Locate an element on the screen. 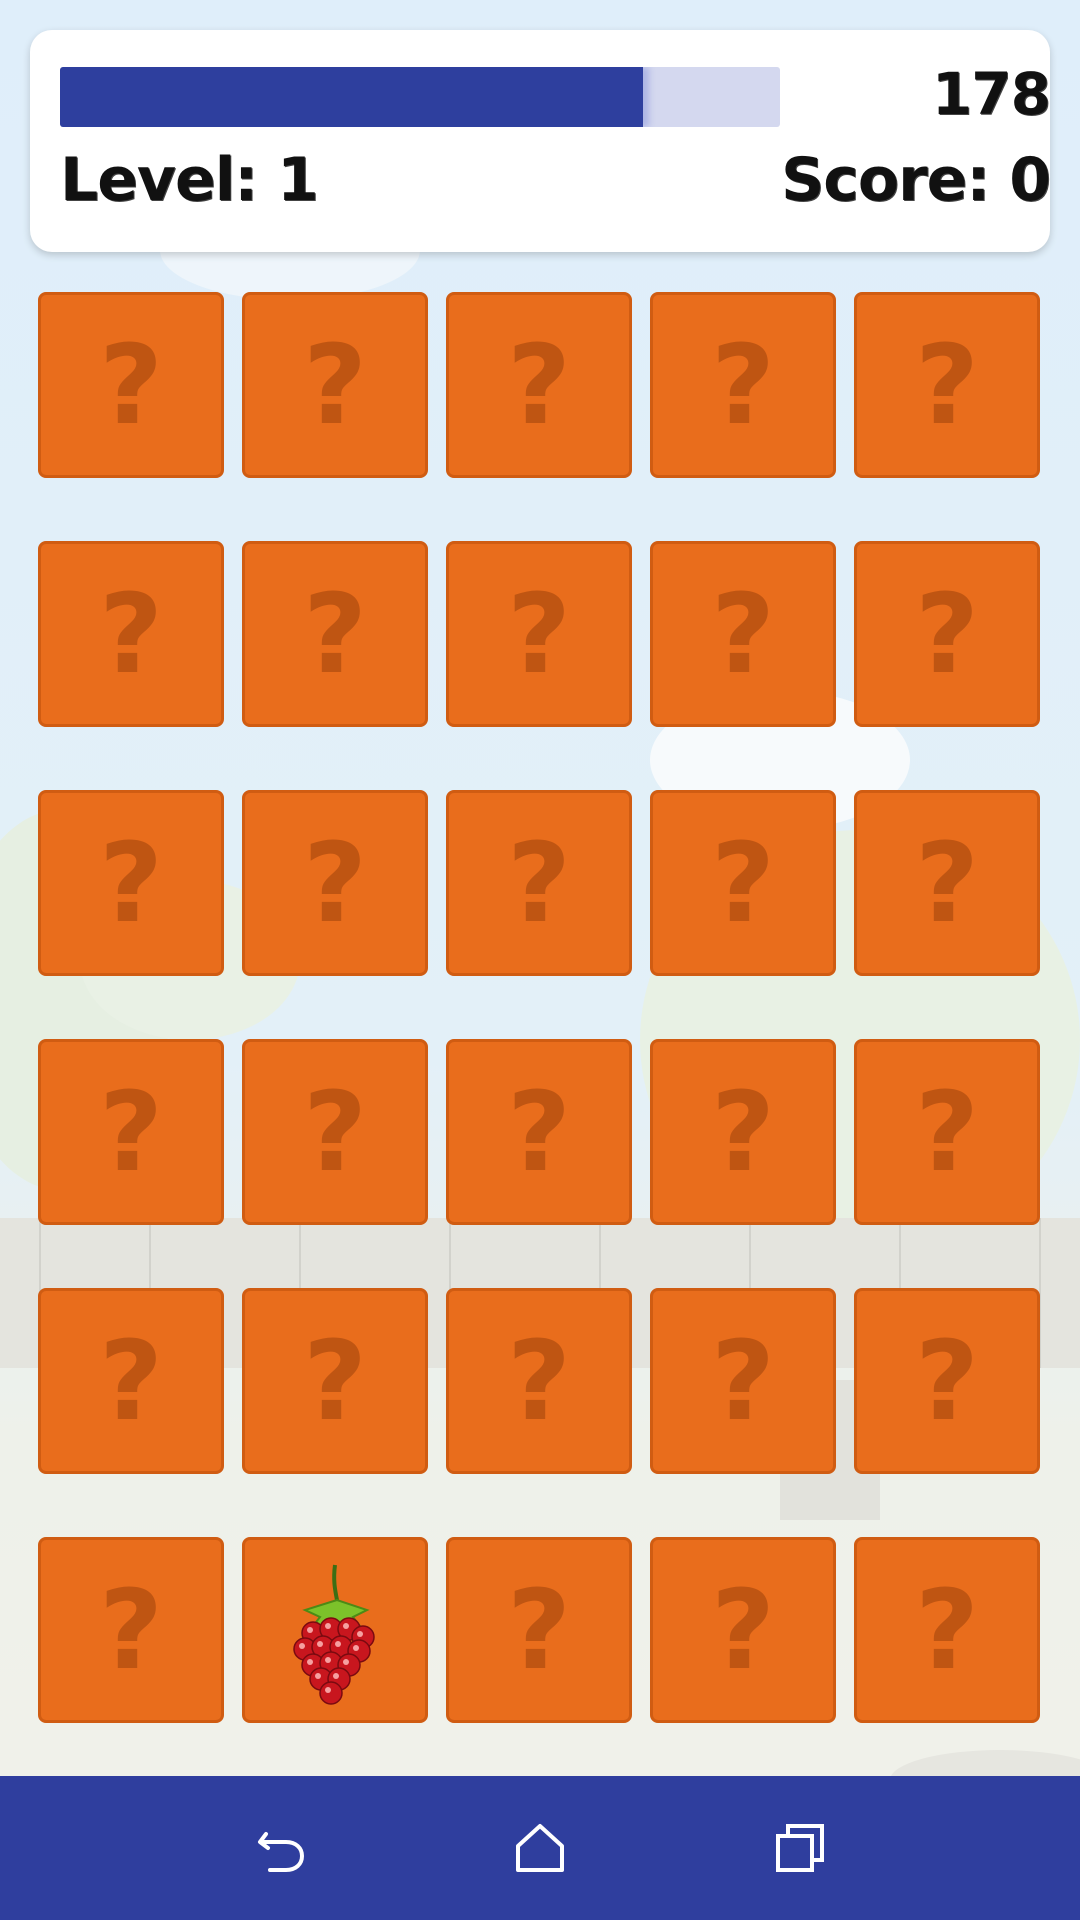 This screenshot has width=1080, height=1920. back-button is located at coordinates (280, 1848).